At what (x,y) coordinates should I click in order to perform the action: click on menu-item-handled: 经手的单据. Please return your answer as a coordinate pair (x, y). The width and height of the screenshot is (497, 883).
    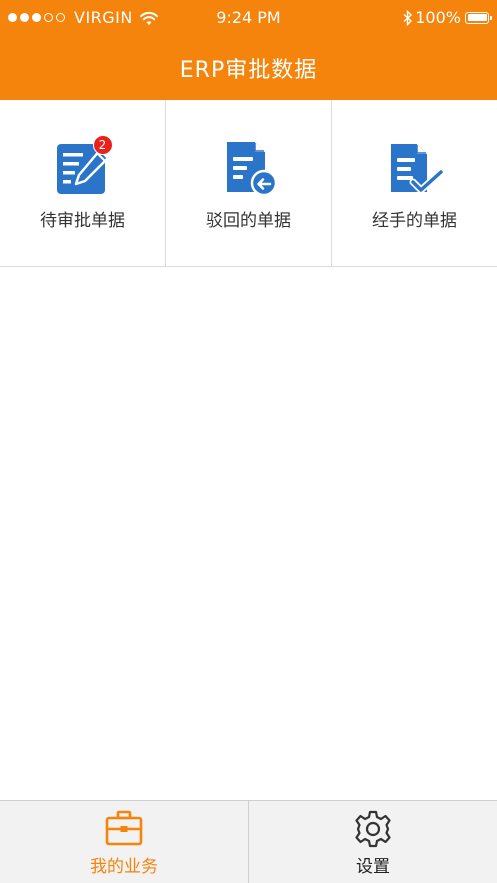
    Looking at the image, I should click on (414, 183).